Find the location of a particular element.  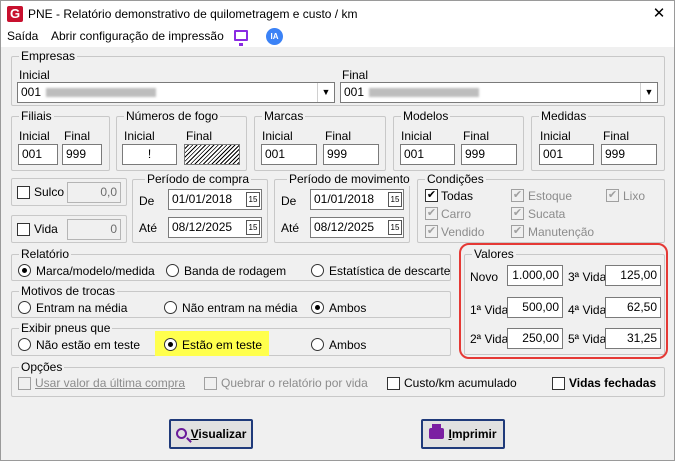

vidas-fechadas-checkbox is located at coordinates (558, 383).